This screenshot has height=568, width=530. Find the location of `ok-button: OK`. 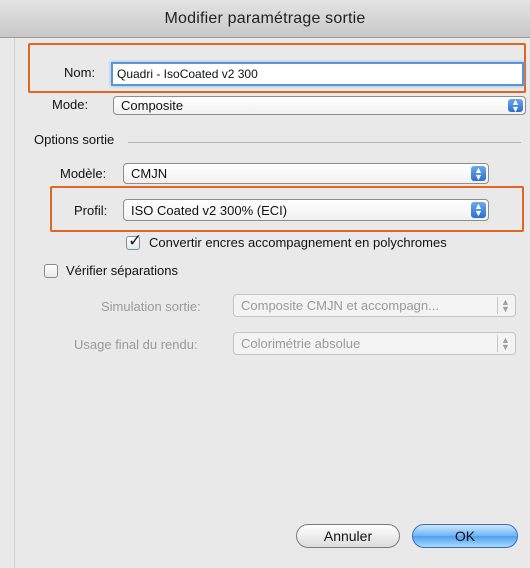

ok-button: OK is located at coordinates (465, 536).